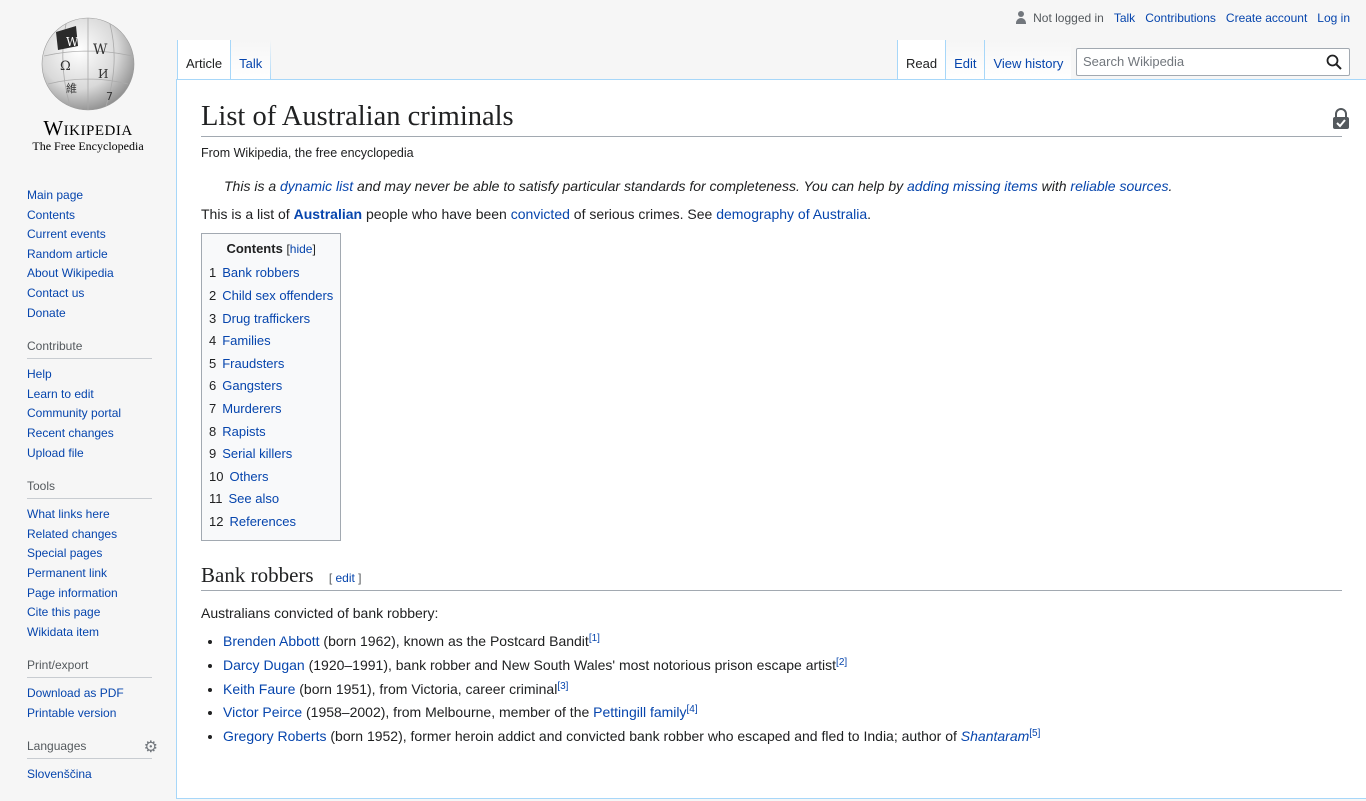 The width and height of the screenshot is (1366, 801). Describe the element at coordinates (965, 60) in the screenshot. I see `tab-edit: Edit` at that location.